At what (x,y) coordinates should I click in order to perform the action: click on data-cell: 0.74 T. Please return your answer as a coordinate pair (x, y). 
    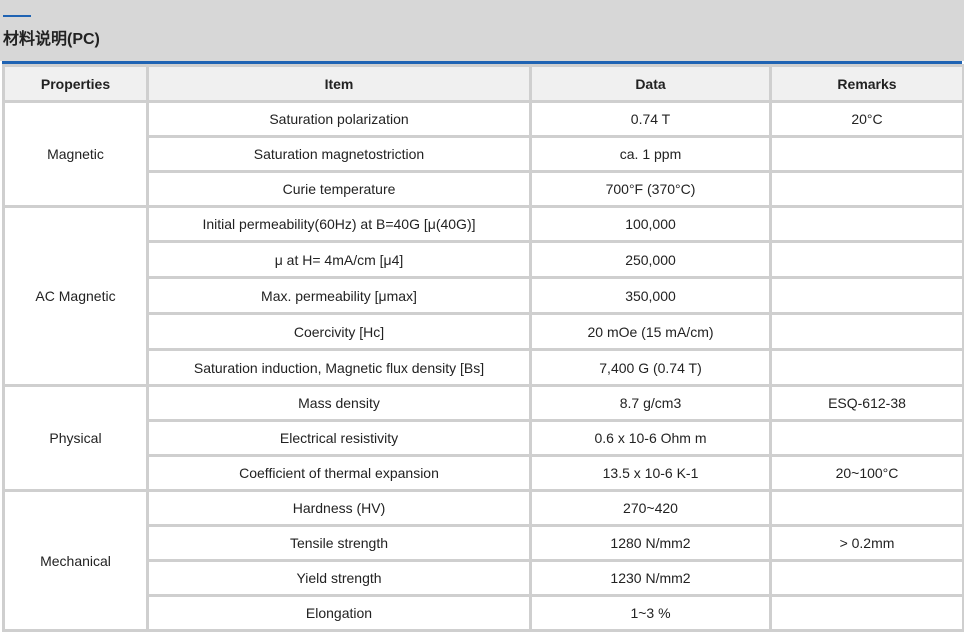
    Looking at the image, I should click on (650, 119).